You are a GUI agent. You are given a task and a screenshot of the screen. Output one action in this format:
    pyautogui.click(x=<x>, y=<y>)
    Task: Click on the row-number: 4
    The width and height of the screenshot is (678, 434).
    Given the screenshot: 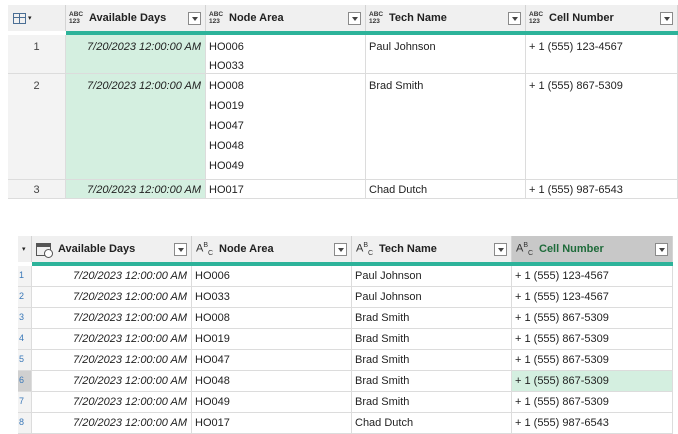 What is the action you would take?
    pyautogui.click(x=25, y=339)
    